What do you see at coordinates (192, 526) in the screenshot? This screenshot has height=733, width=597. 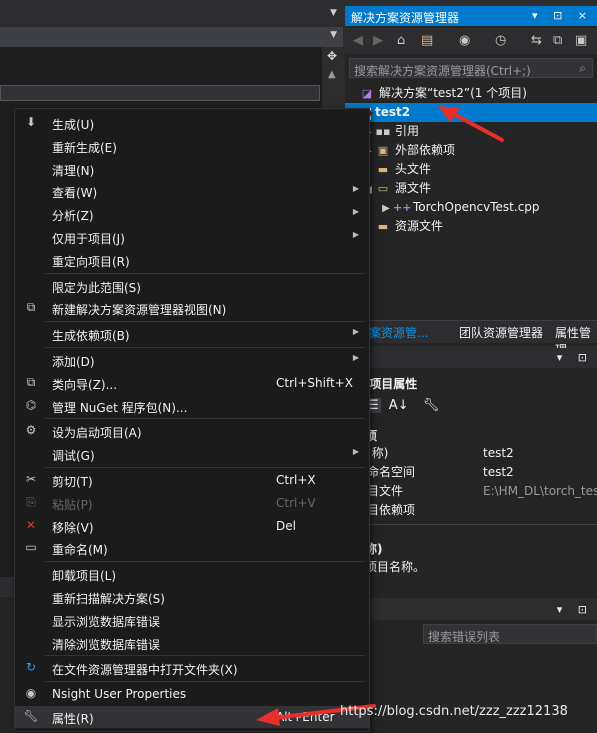 I see `menu-item-22: ✕ 移除(V) Del` at bounding box center [192, 526].